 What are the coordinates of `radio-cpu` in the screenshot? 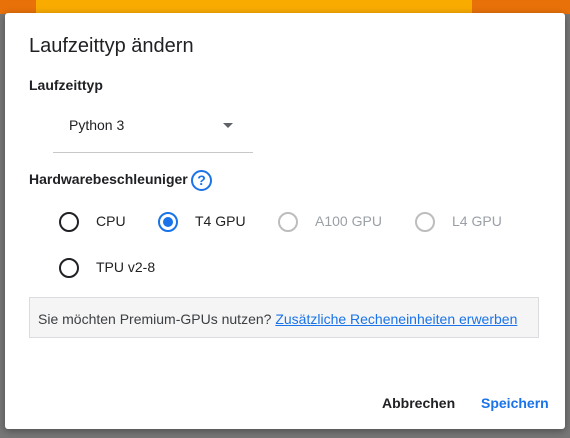 It's located at (69, 222).